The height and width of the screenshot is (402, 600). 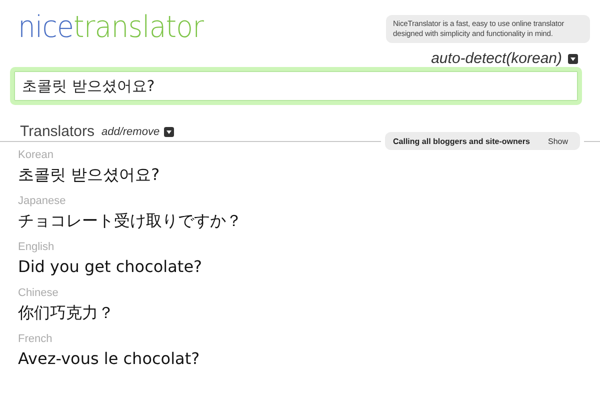 I want to click on translation-text: チョコレート受け取りですか？, so click(x=130, y=221).